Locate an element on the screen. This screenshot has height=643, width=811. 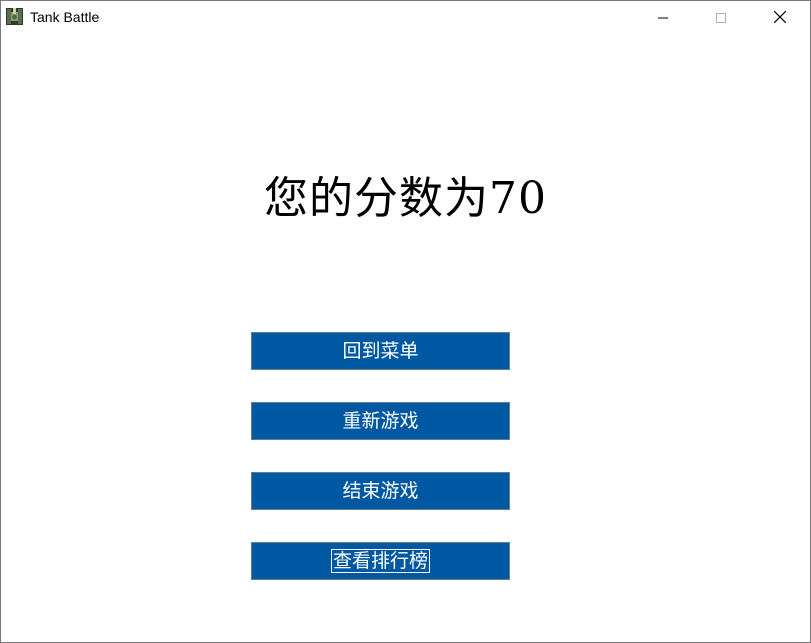
end-game-label: 结束游戏 is located at coordinates (380, 491).